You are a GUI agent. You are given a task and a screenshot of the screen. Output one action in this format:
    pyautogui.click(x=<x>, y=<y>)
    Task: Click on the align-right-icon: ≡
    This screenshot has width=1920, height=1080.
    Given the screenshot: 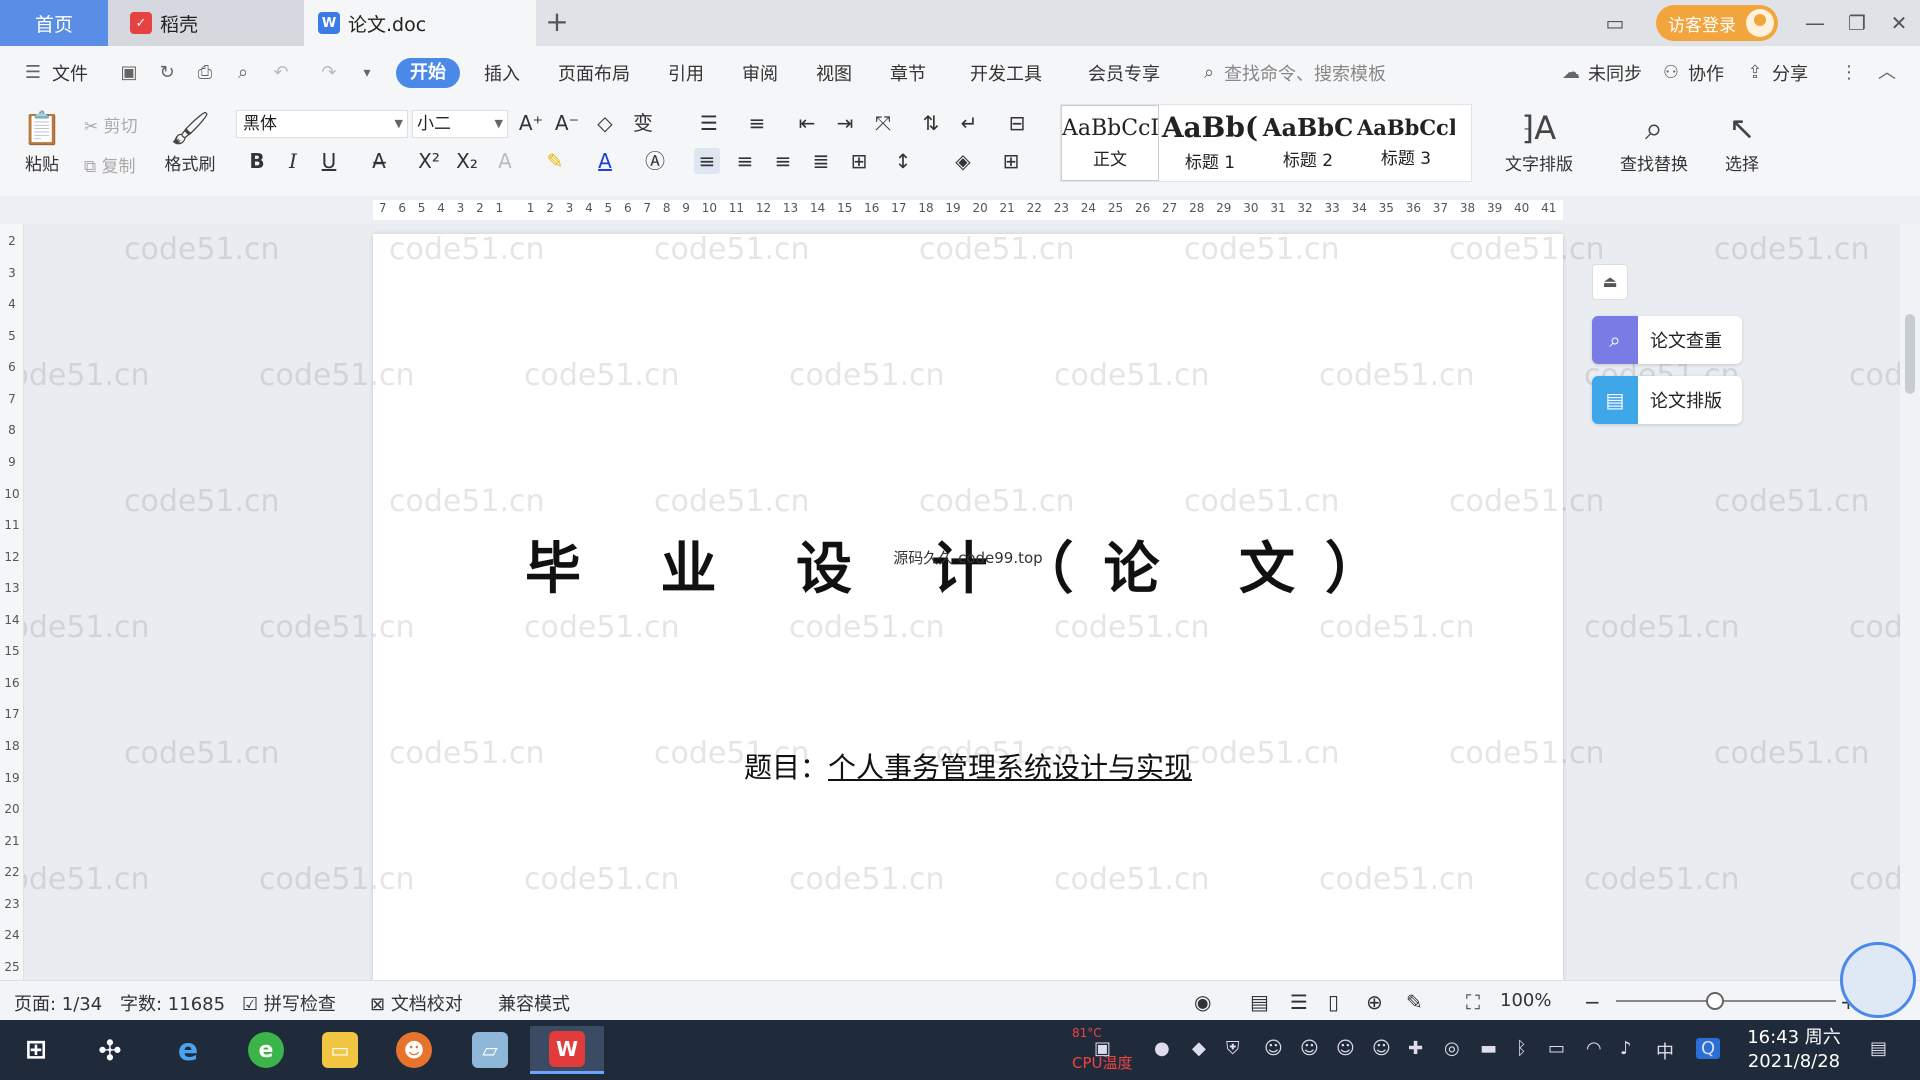 What is the action you would take?
    pyautogui.click(x=783, y=161)
    